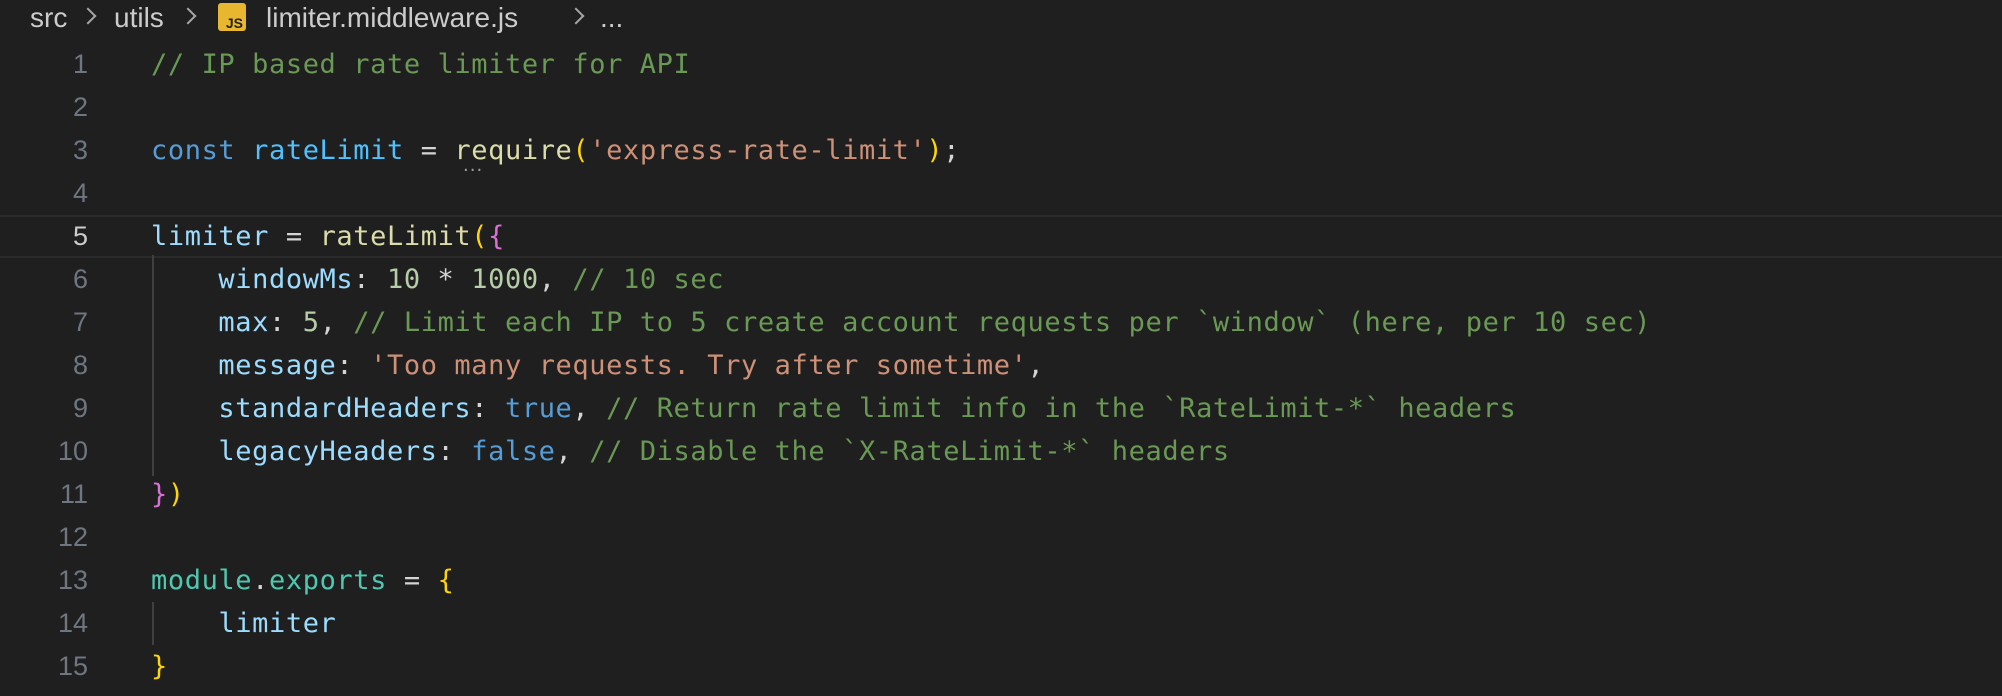 The height and width of the screenshot is (696, 2002). What do you see at coordinates (345, 408) in the screenshot?
I see `code-token: standardHeaders` at bounding box center [345, 408].